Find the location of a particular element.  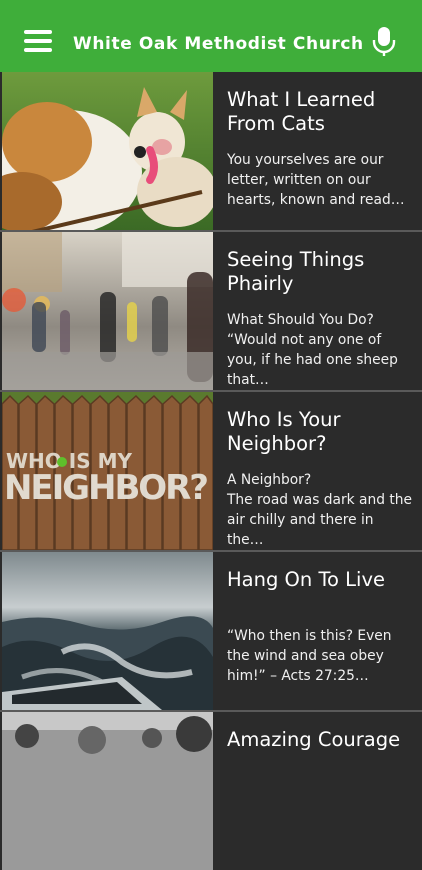

thumbnail-stormy-sea is located at coordinates (107, 631).